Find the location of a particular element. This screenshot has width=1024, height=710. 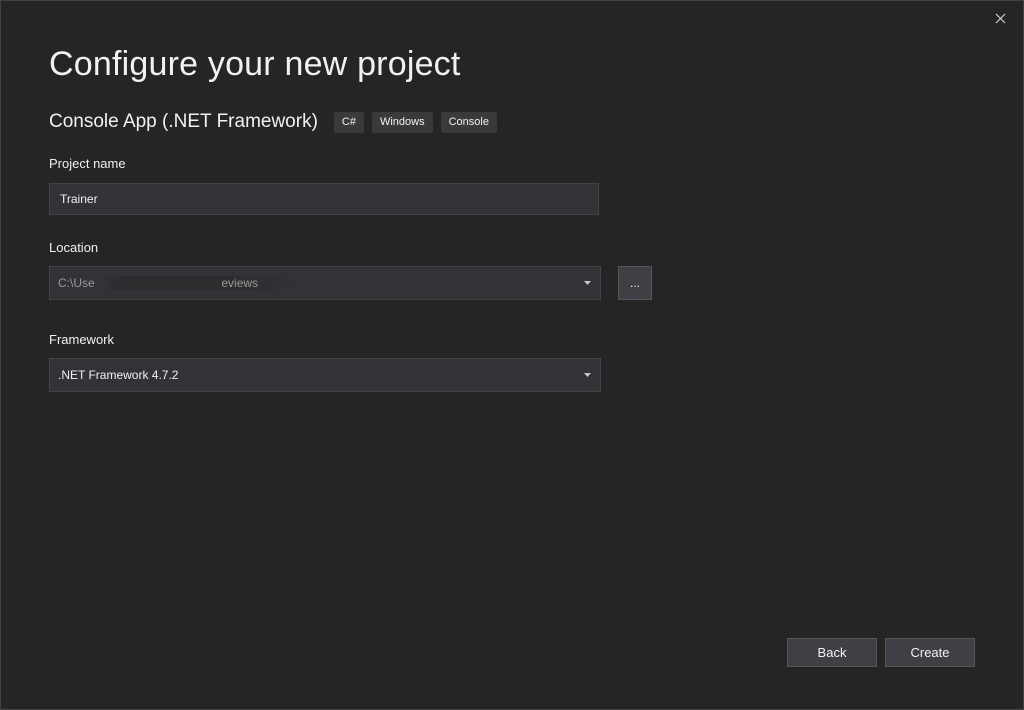

framework-combobox: .NET Framework 4.7.2 is located at coordinates (325, 375).